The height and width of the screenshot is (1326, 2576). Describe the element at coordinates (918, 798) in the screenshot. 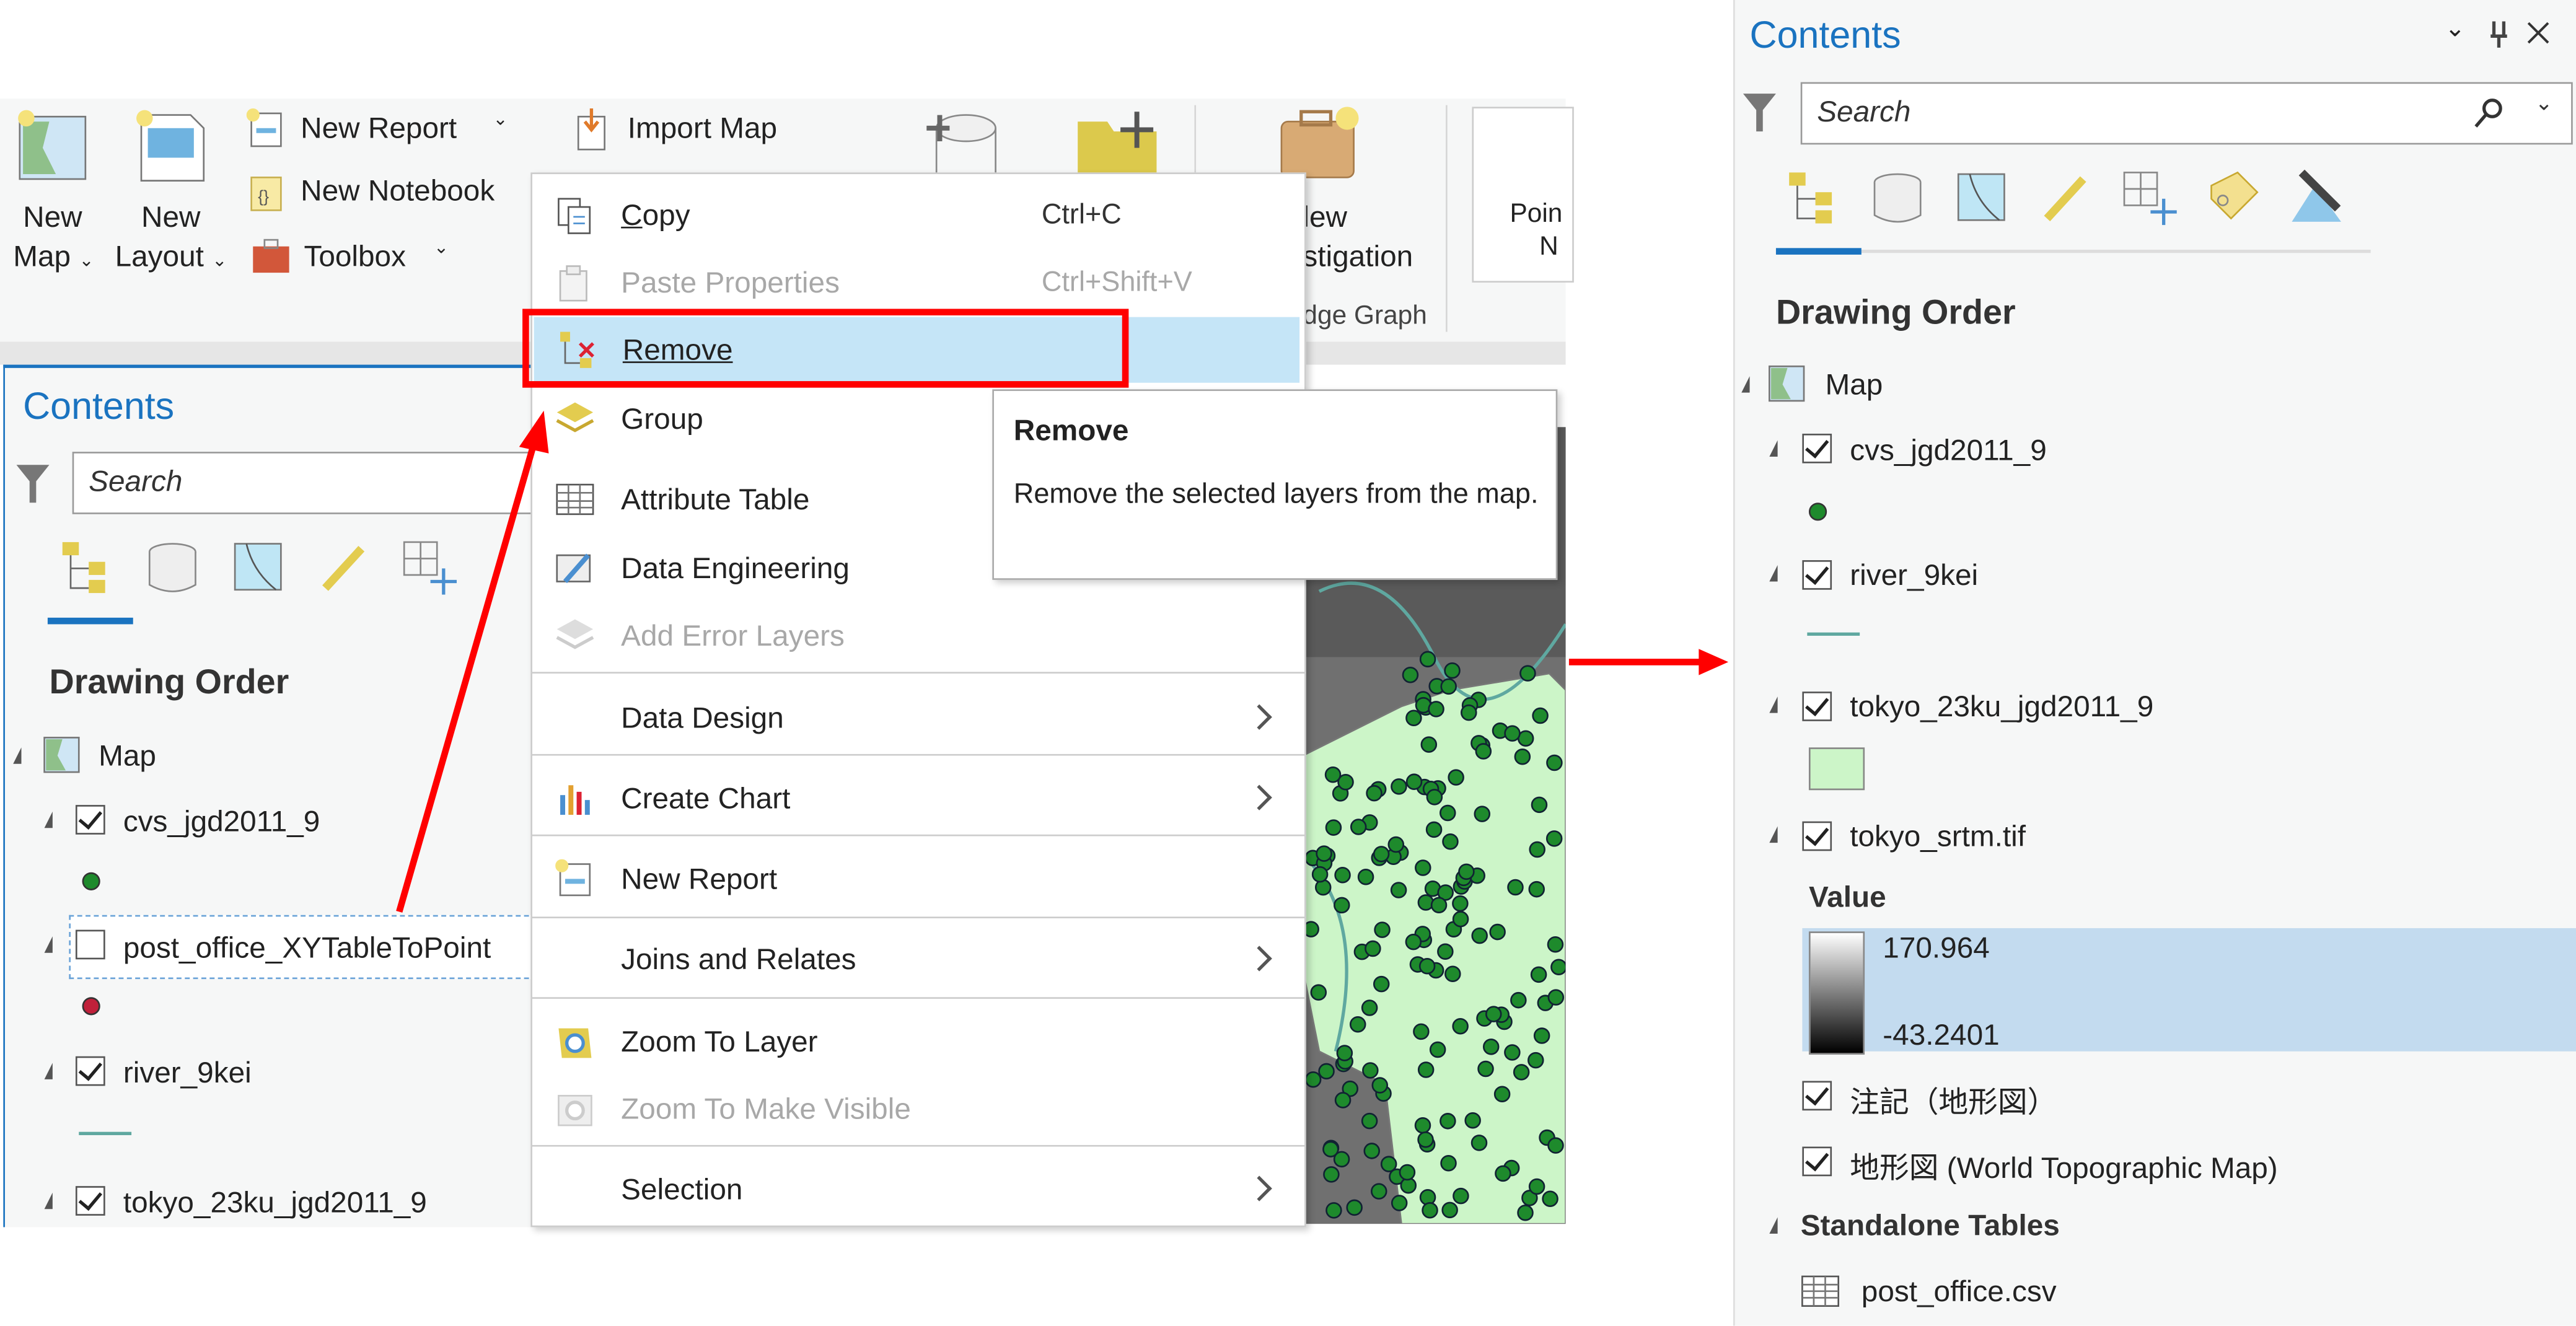

I see `menu-item-create-chart: Create Chart` at that location.